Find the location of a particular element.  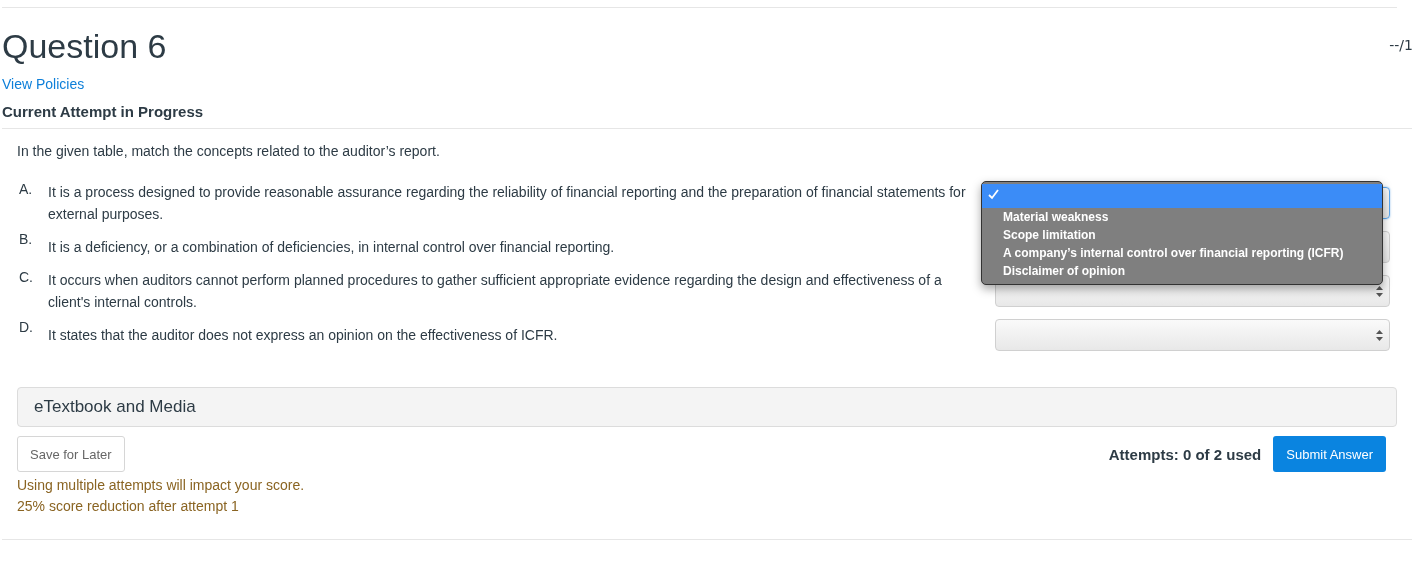

dropdown-option: A company’s internal control over financial reporting (ICFR) is located at coordinates (1182, 253).